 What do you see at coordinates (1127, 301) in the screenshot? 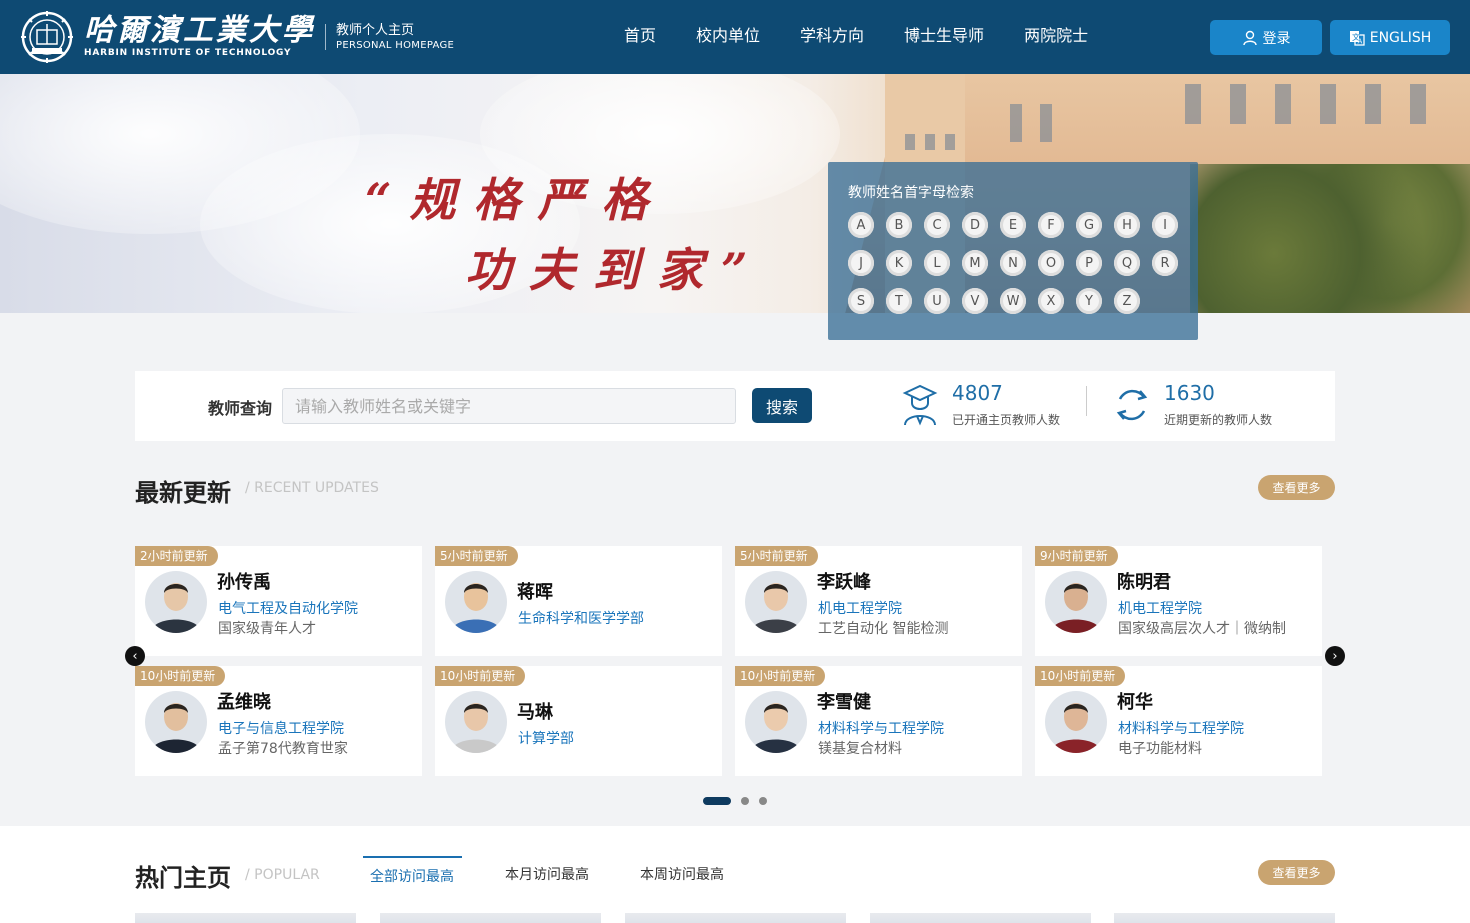
I see `letter-button-z: Z` at bounding box center [1127, 301].